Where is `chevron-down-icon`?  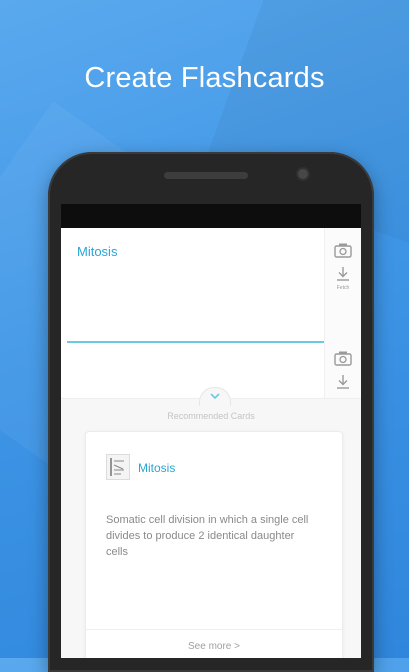 chevron-down-icon is located at coordinates (215, 396).